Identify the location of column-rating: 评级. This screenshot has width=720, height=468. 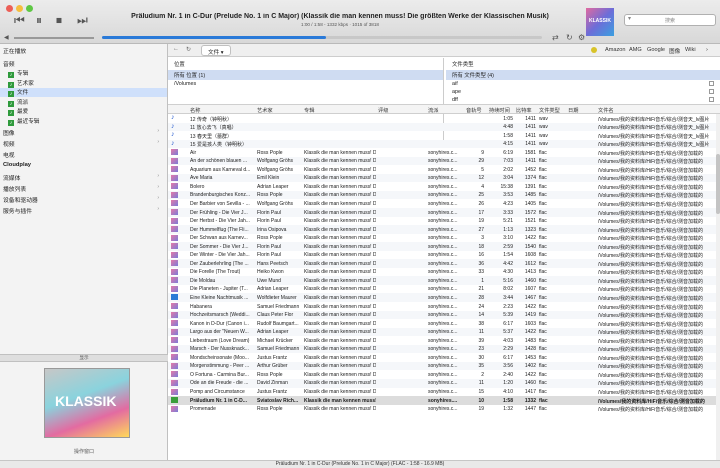
(383, 110).